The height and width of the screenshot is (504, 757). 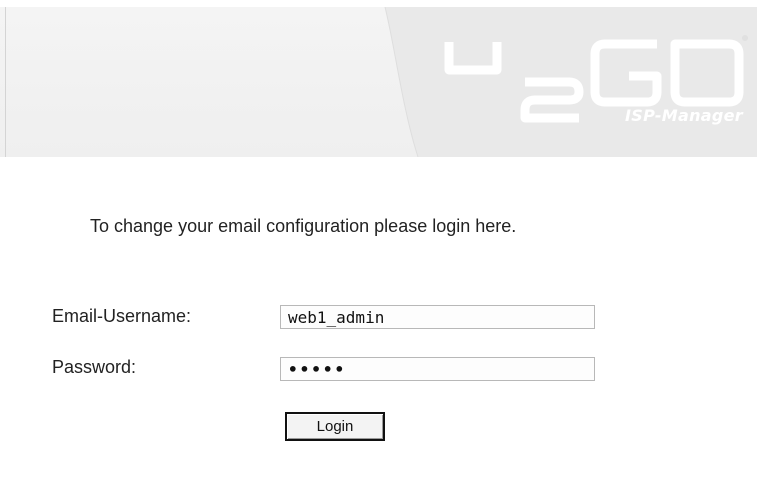 I want to click on header-left-border, so click(x=5, y=82).